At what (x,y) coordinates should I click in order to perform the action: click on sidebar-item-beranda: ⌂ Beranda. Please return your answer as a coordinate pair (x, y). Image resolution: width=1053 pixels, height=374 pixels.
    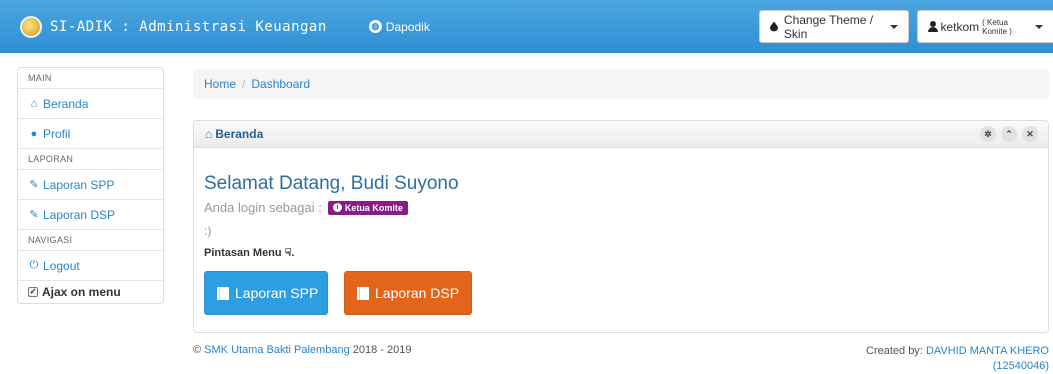
    Looking at the image, I should click on (90, 104).